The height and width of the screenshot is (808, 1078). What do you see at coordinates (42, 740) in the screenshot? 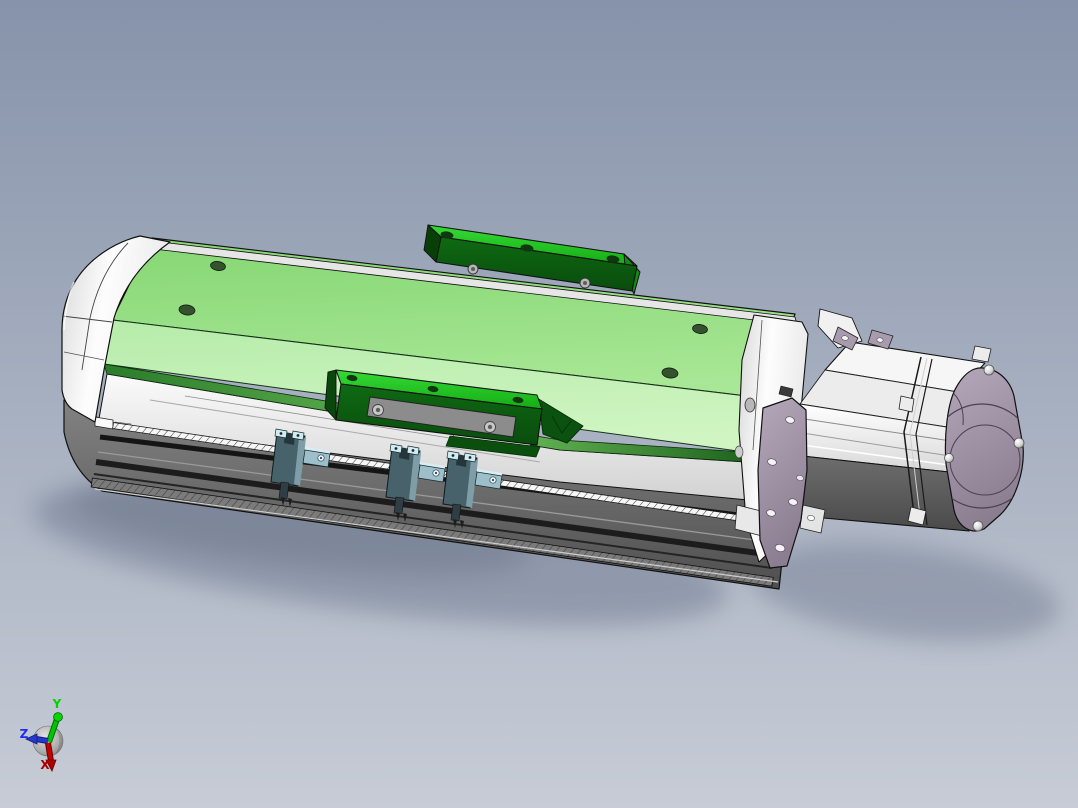
I see `axis-shaft` at bounding box center [42, 740].